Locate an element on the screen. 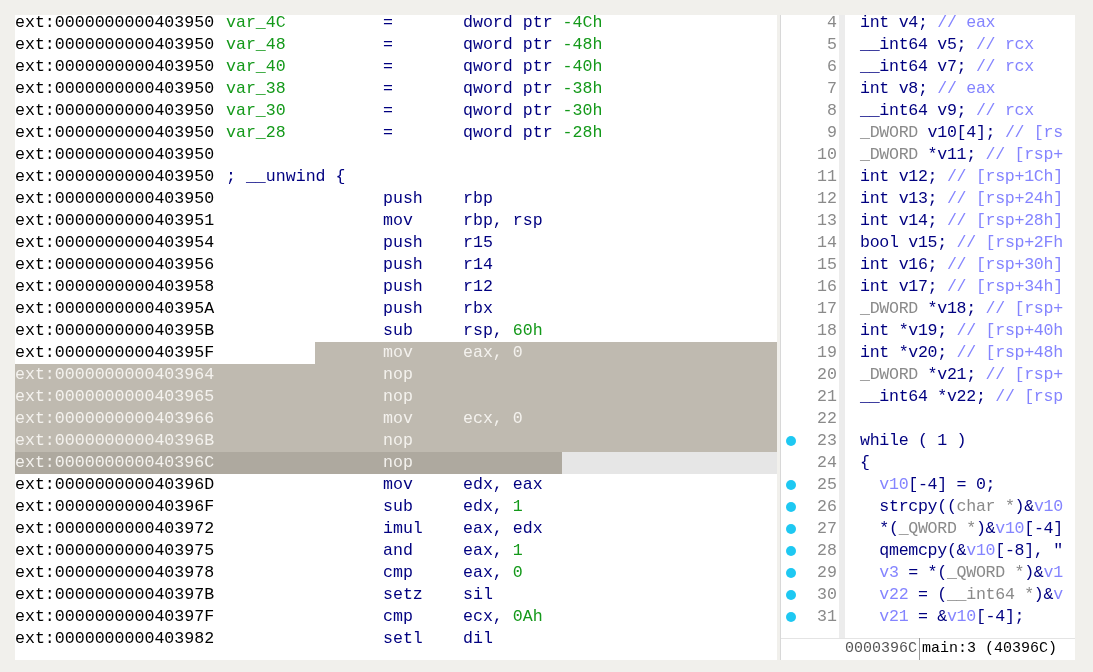 The image size is (1093, 672). code-line: bool v15; // [rsp+2Fh is located at coordinates (961, 242).